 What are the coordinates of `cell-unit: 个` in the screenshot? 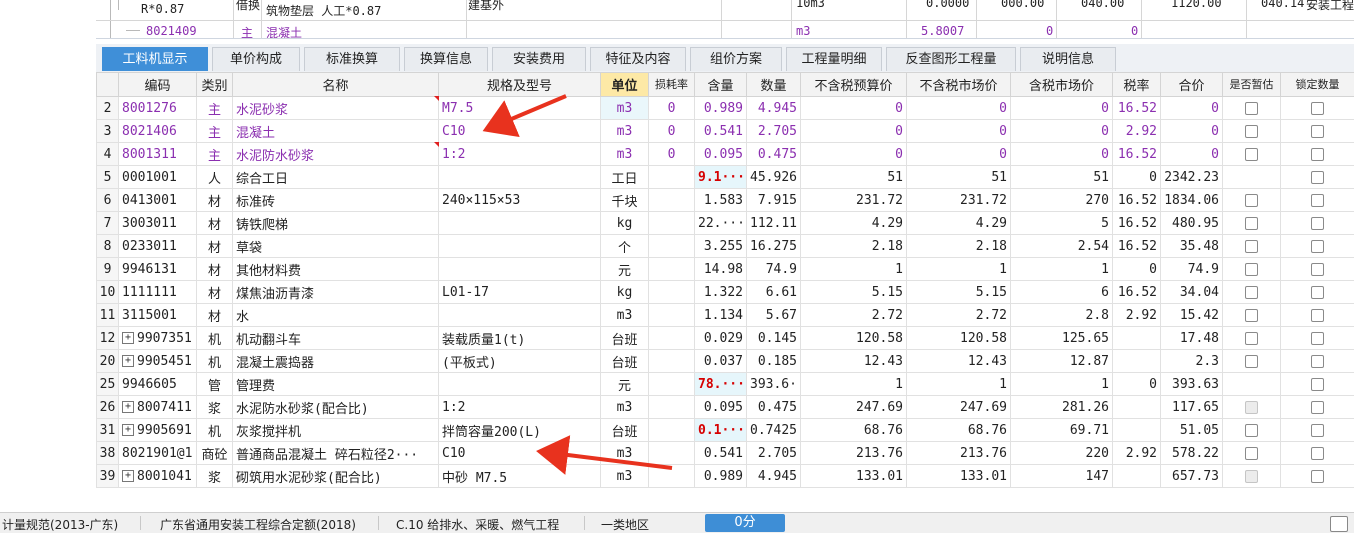 It's located at (625, 246).